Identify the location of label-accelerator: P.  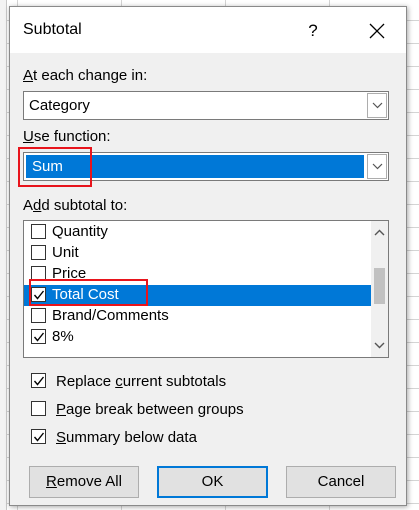
(61, 409).